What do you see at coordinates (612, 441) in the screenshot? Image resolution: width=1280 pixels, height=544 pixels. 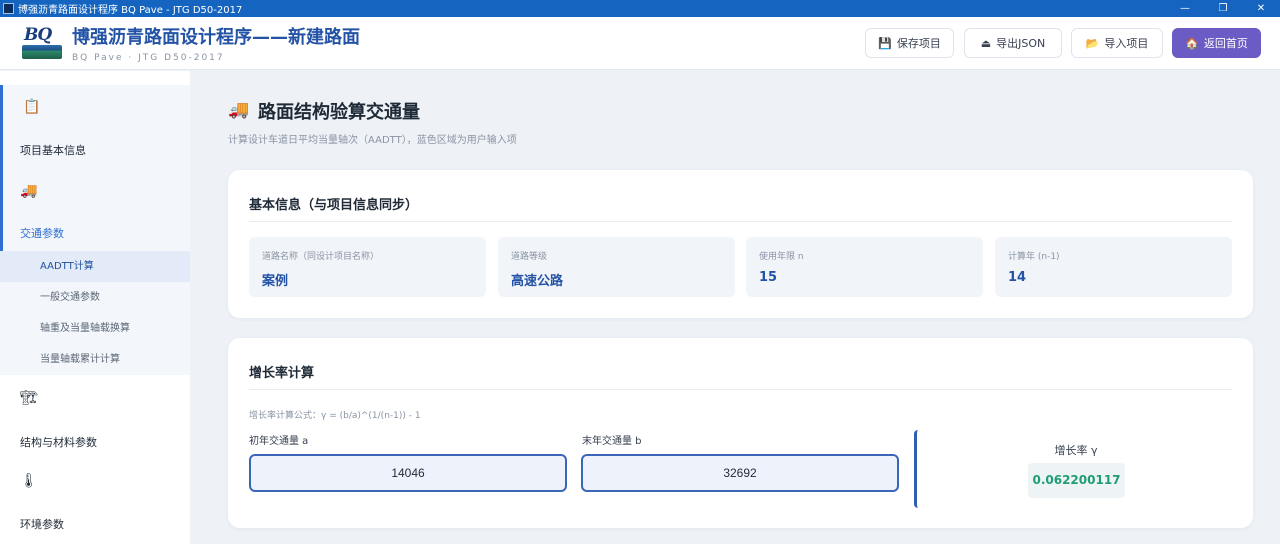 I see `final-traffic-label: 末年交通量 b` at bounding box center [612, 441].